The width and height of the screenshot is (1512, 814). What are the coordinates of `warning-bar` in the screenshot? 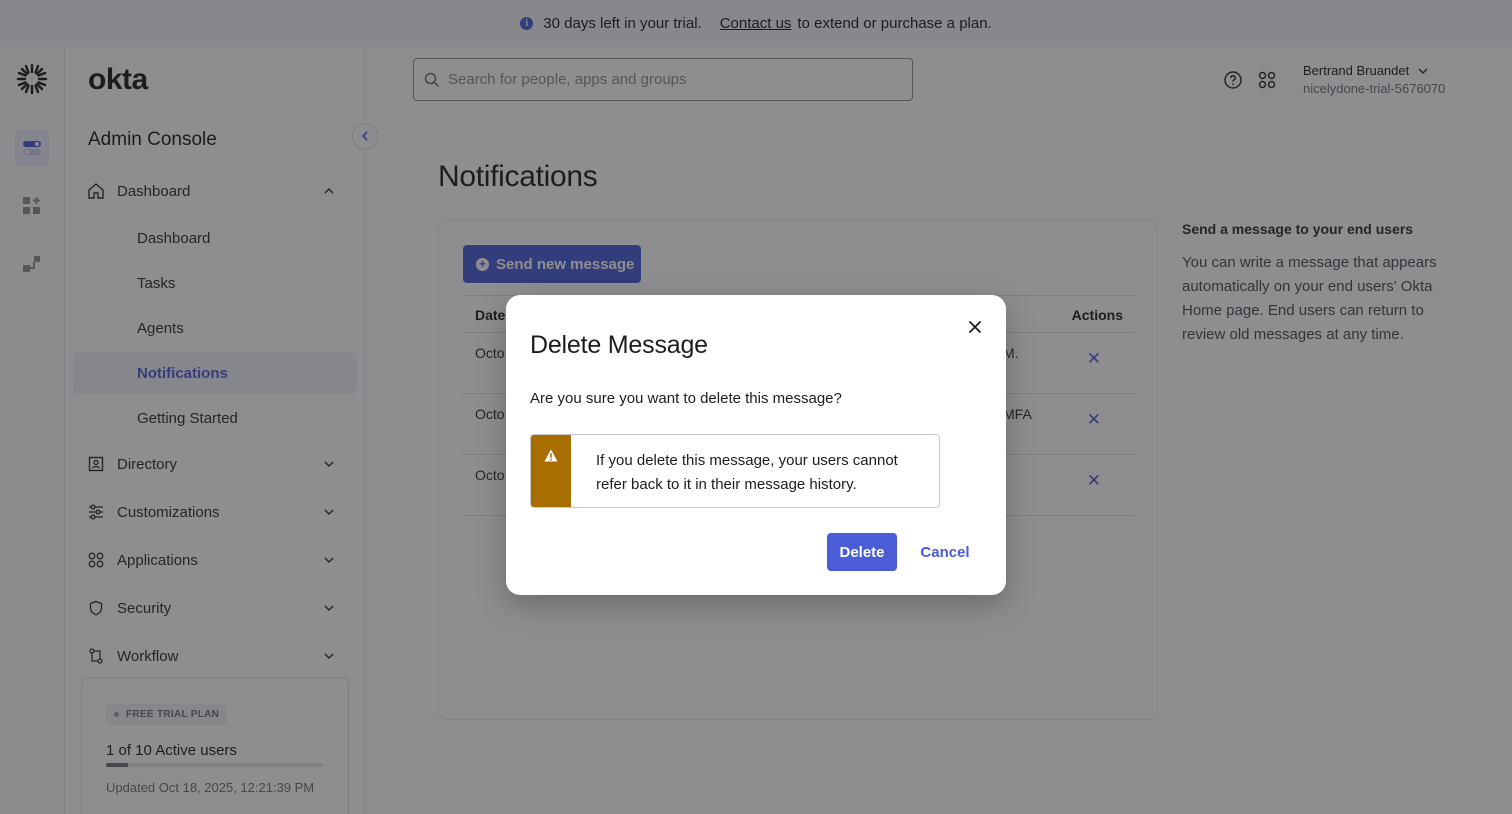 It's located at (551, 471).